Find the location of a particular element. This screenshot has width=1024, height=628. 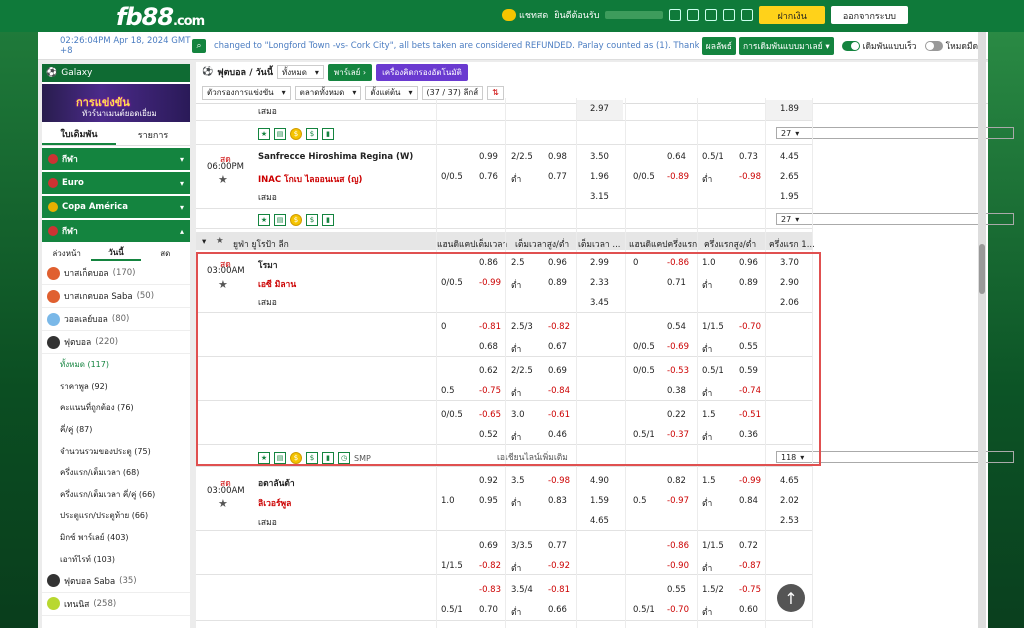

subtab-today: วันนี้ is located at coordinates (116, 253).